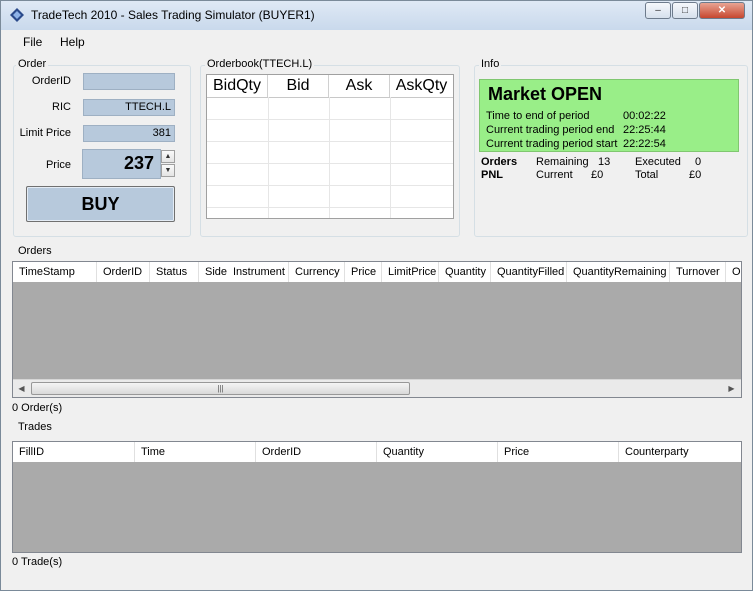 Image resolution: width=753 pixels, height=591 pixels. Describe the element at coordinates (545, 94) in the screenshot. I see `market-status: Market OPEN` at that location.